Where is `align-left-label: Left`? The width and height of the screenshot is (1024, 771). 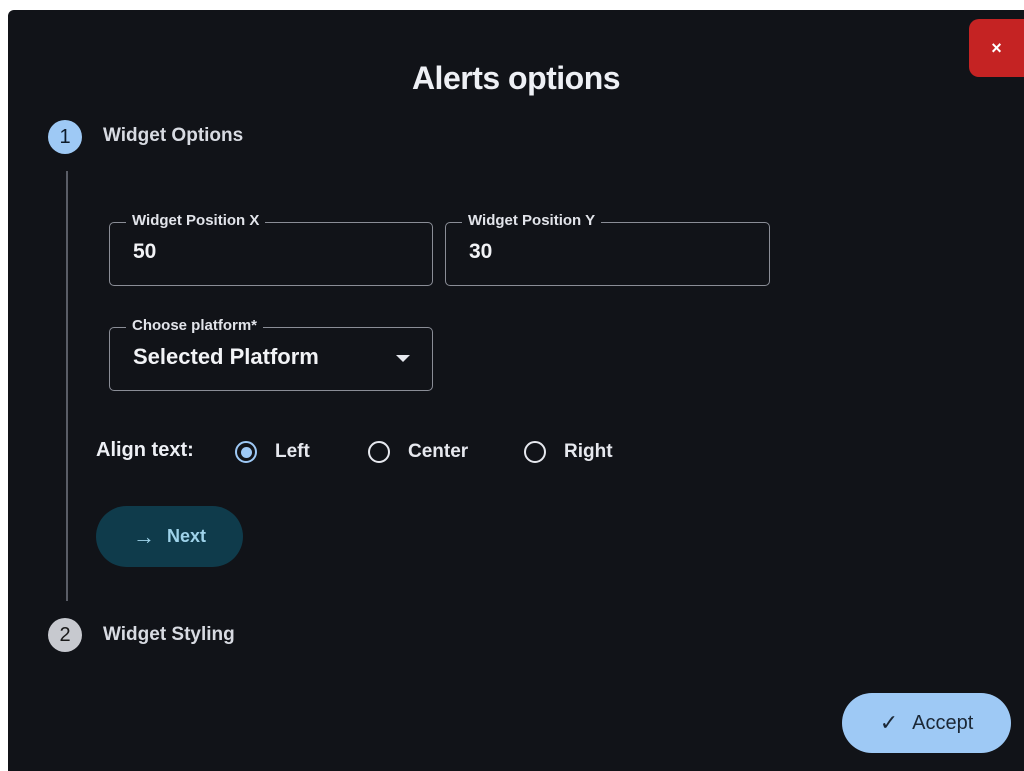
align-left-label: Left is located at coordinates (292, 451).